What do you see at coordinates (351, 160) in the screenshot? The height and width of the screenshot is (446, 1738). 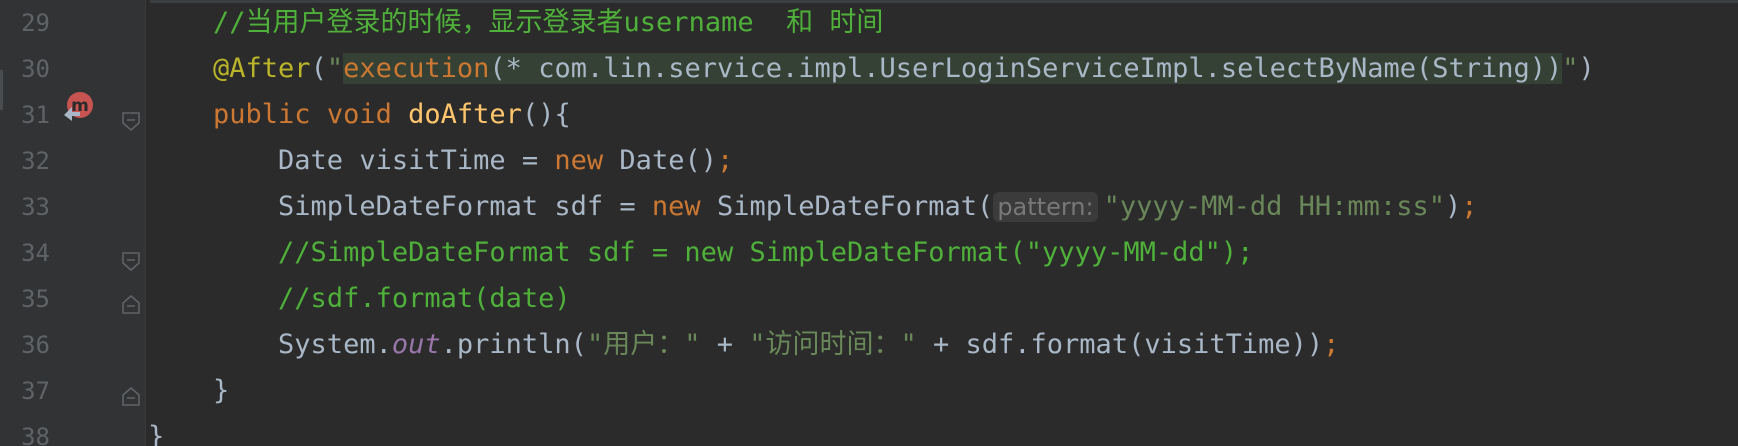 I see `code-token: Date visitTime =` at bounding box center [351, 160].